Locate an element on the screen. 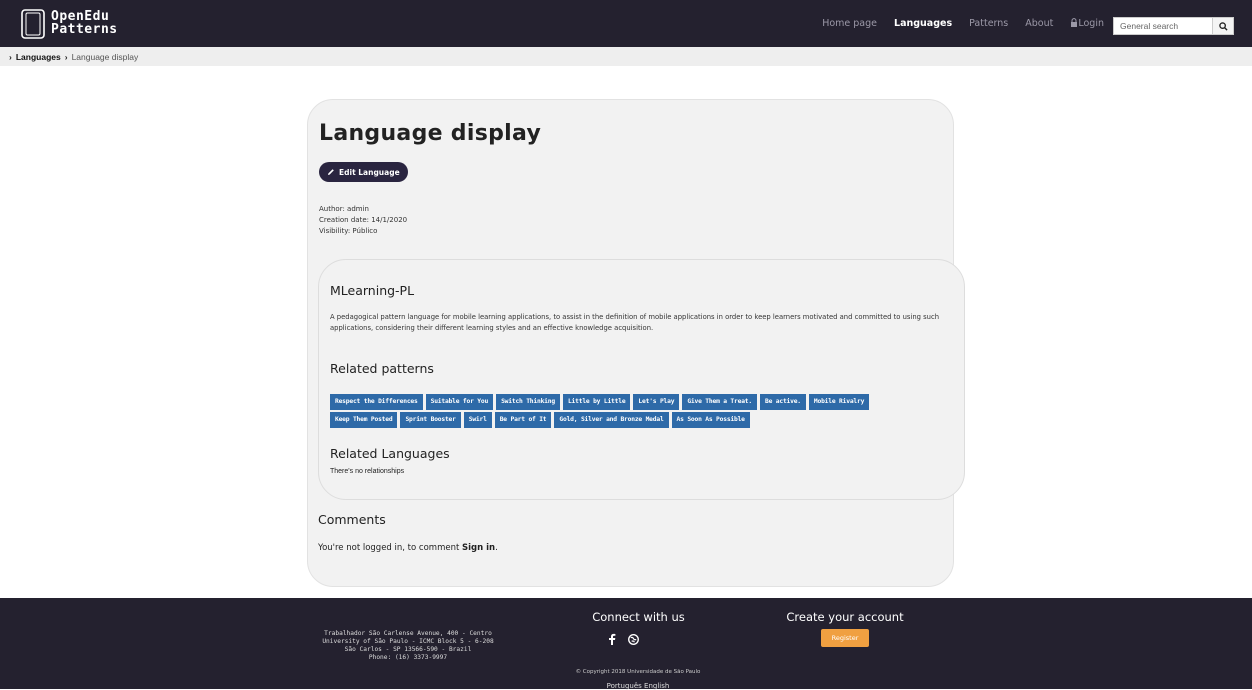  search-input is located at coordinates (1163, 26).